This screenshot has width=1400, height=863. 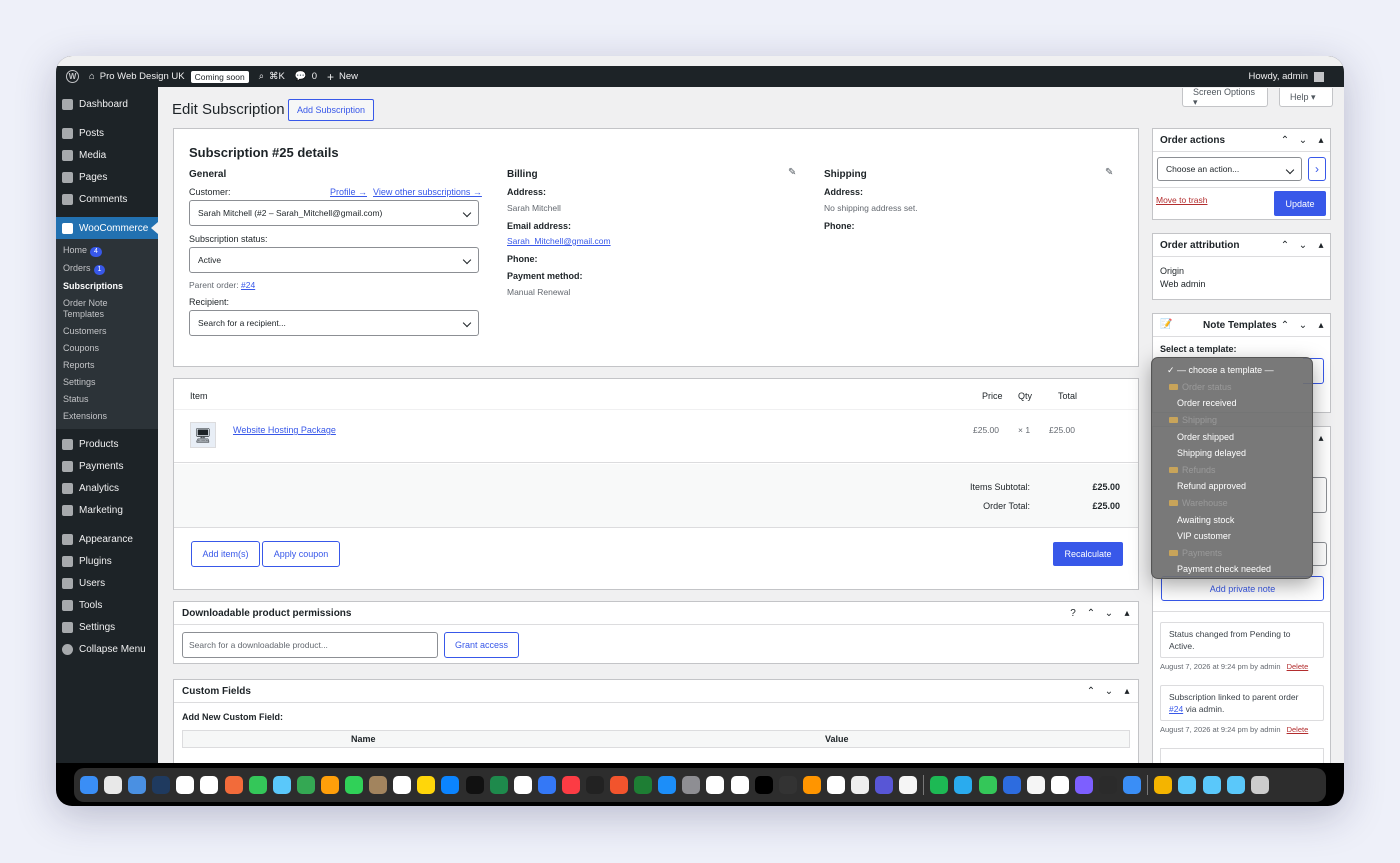 I want to click on submenu-home: Home 4, so click(x=107, y=251).